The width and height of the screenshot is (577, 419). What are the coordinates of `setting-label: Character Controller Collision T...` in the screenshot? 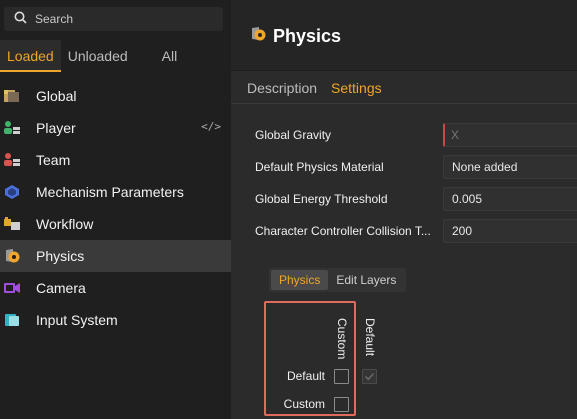 It's located at (343, 231).